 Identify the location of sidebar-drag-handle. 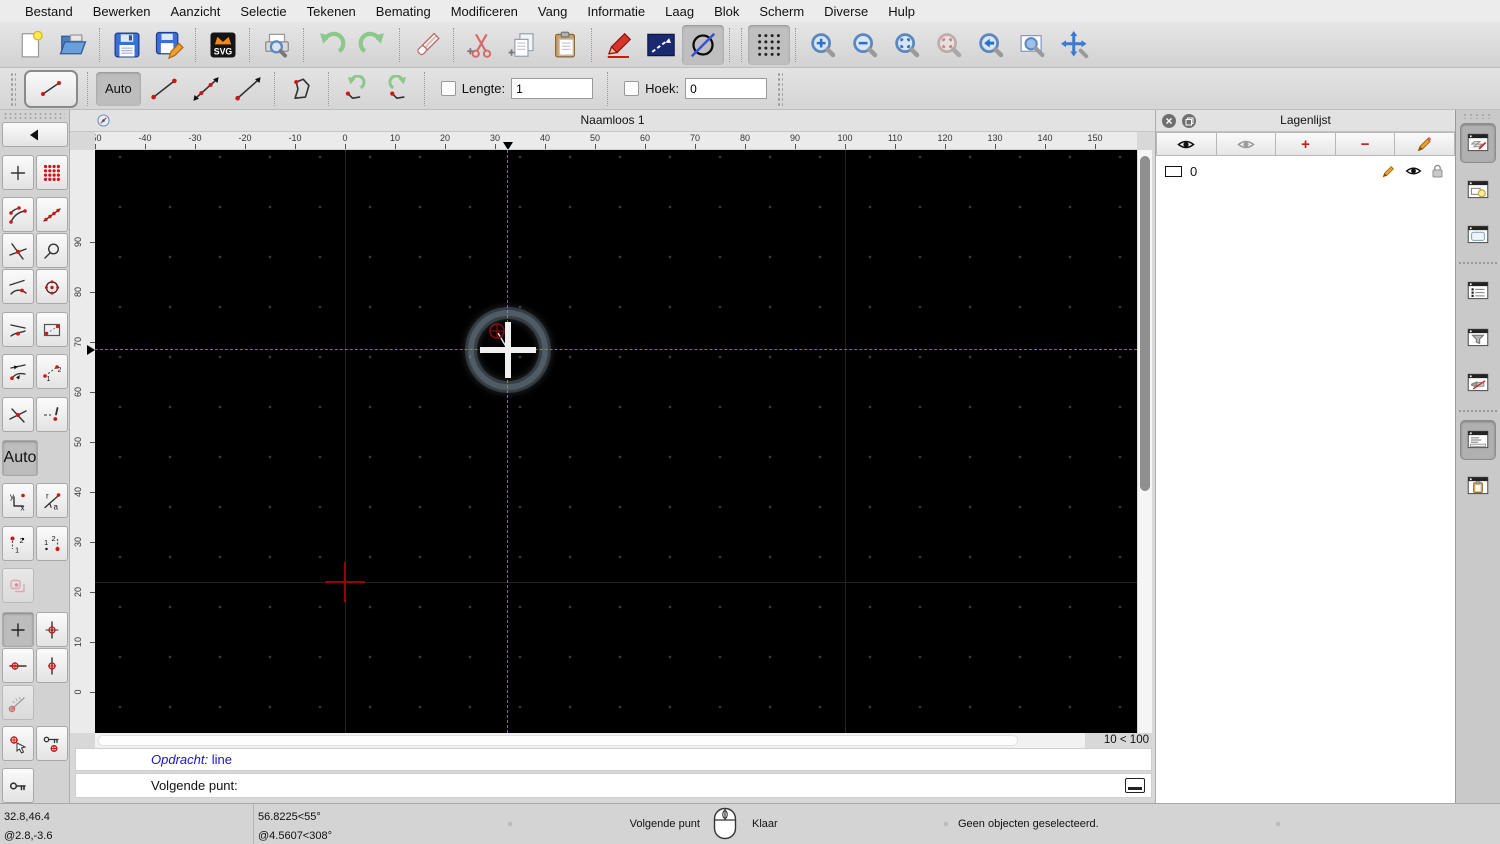
(34, 115).